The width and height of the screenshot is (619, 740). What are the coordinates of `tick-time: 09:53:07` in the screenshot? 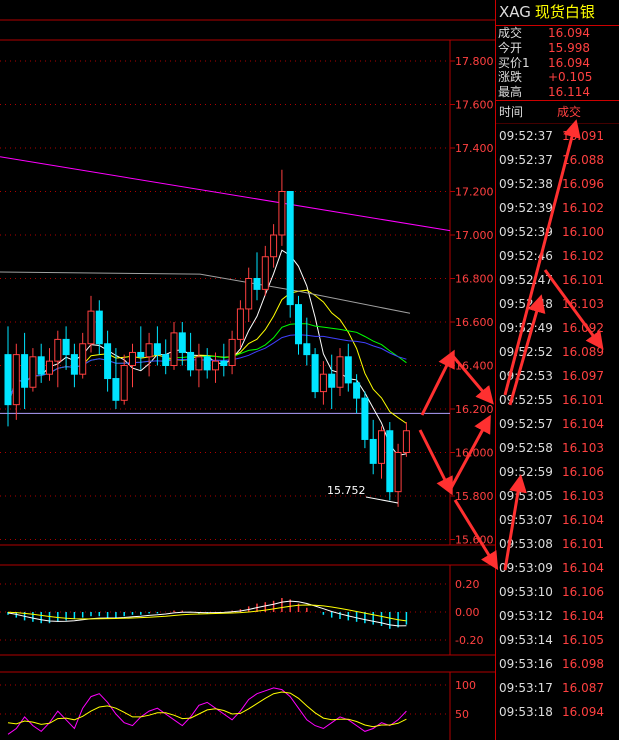 It's located at (526, 519).